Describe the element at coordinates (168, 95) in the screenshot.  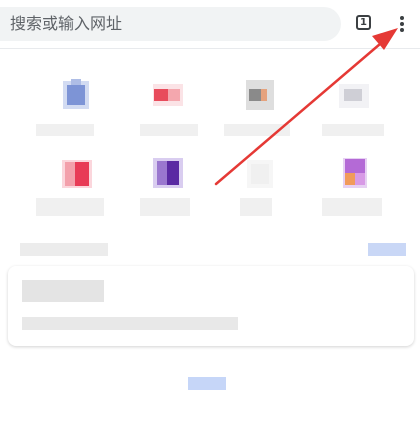
I see `shortcut-2-icon` at that location.